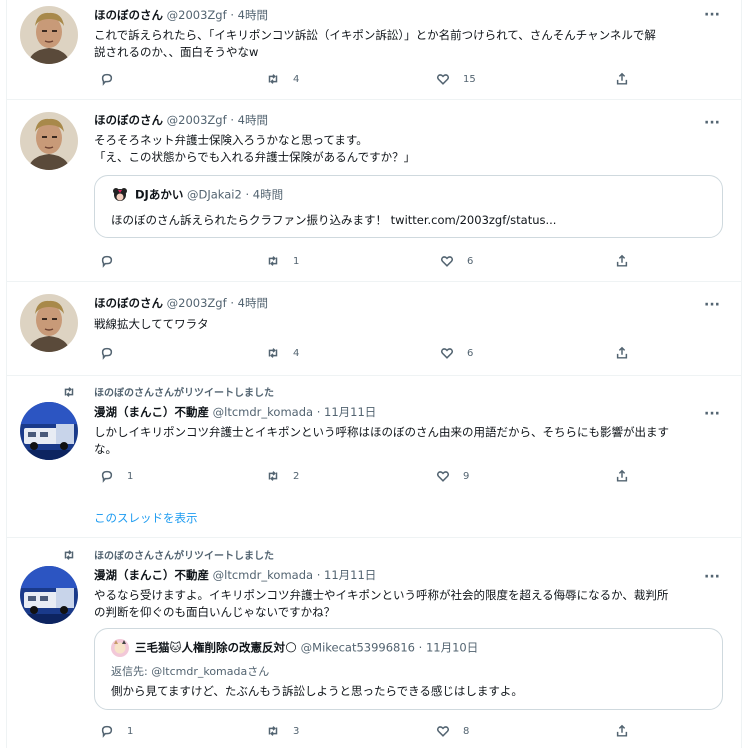 The image size is (748, 748). I want to click on action-bar: 1 2 9, so click(364, 476).